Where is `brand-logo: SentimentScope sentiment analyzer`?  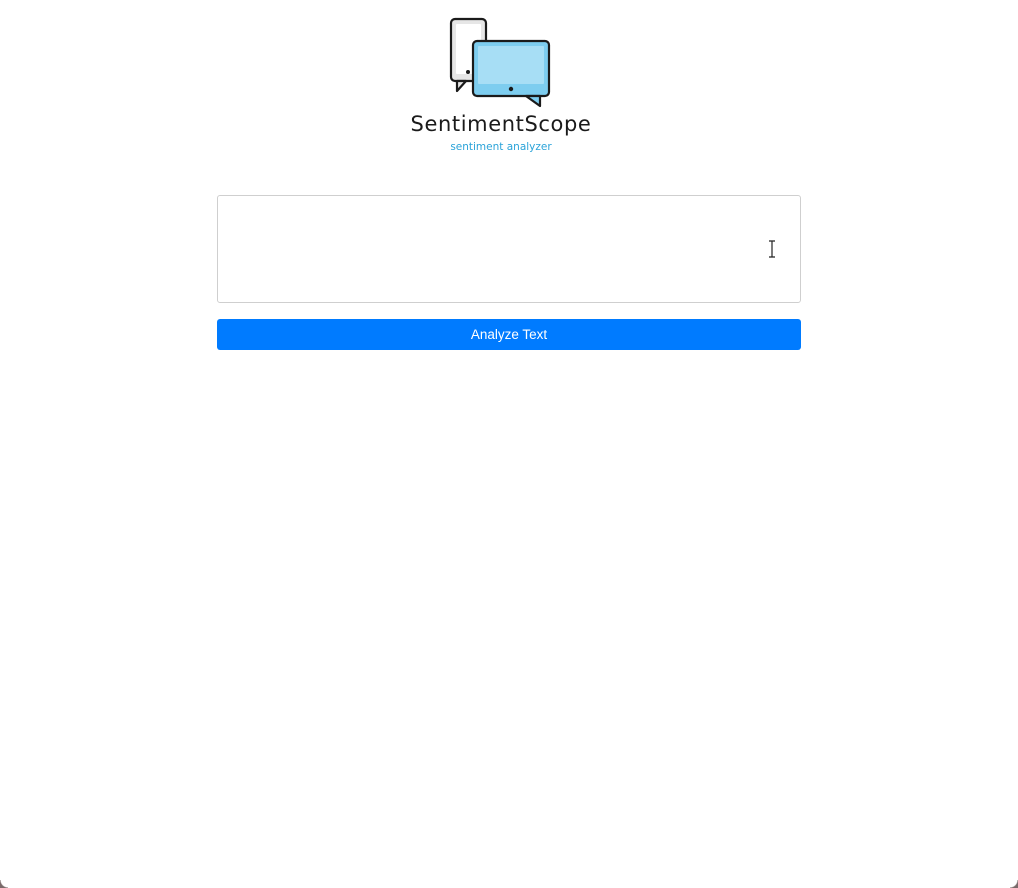
brand-logo: SentimentScope sentiment analyzer is located at coordinates (505, 86).